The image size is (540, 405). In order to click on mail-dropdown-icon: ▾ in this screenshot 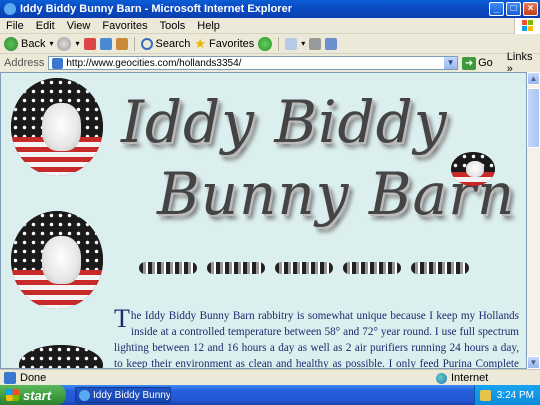, I will do `click(303, 43)`.